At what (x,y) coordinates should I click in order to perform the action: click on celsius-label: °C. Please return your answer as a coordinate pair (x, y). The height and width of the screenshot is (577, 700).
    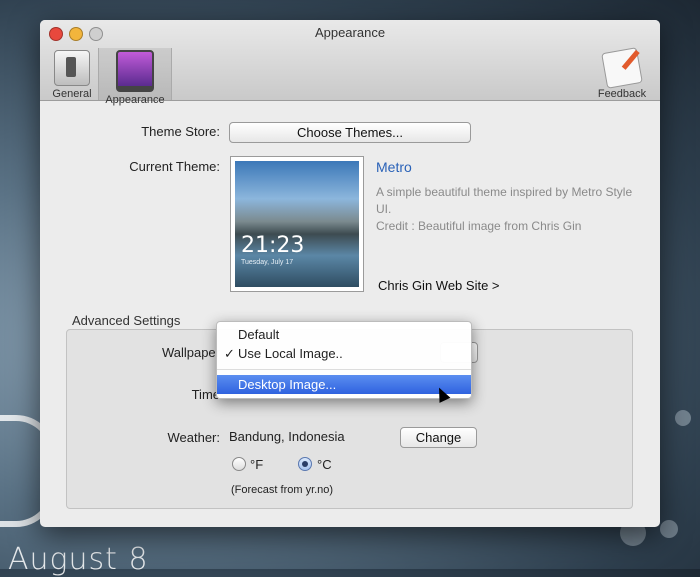
    Looking at the image, I should click on (324, 464).